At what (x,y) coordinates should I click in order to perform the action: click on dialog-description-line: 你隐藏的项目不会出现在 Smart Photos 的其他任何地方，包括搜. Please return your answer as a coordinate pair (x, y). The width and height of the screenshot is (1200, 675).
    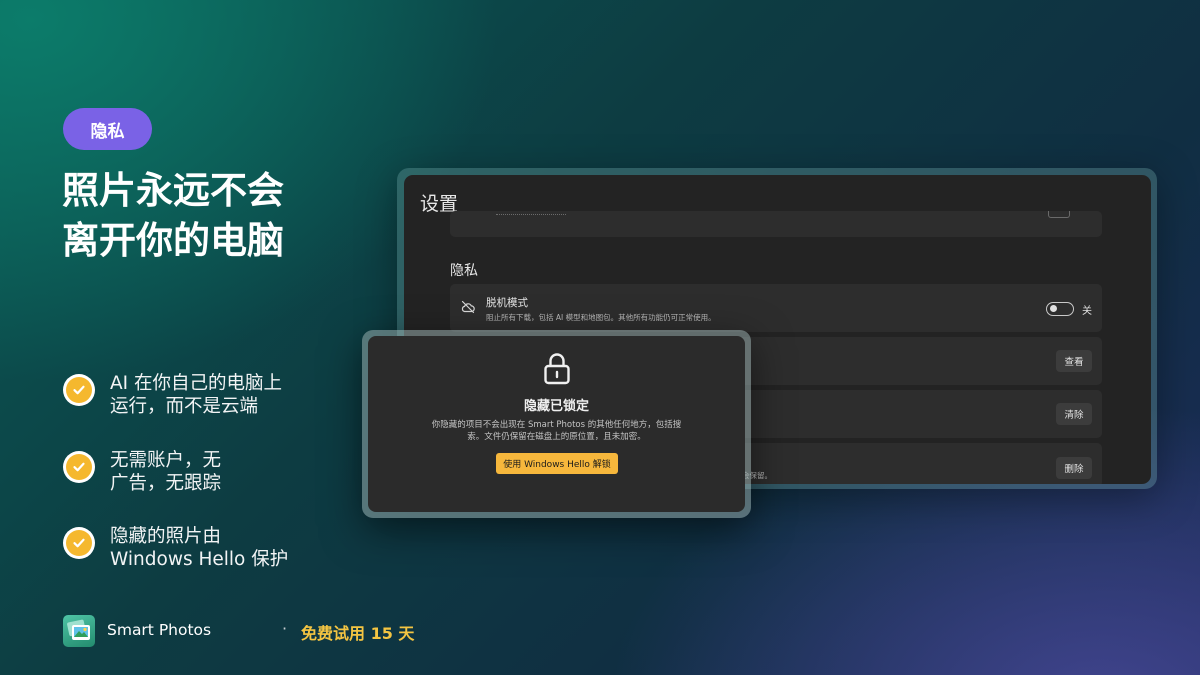
    Looking at the image, I should click on (556, 425).